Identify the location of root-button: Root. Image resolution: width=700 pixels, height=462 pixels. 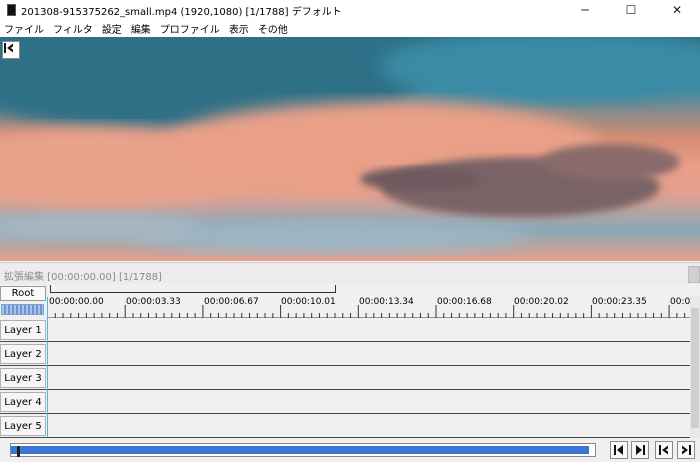
(23, 293).